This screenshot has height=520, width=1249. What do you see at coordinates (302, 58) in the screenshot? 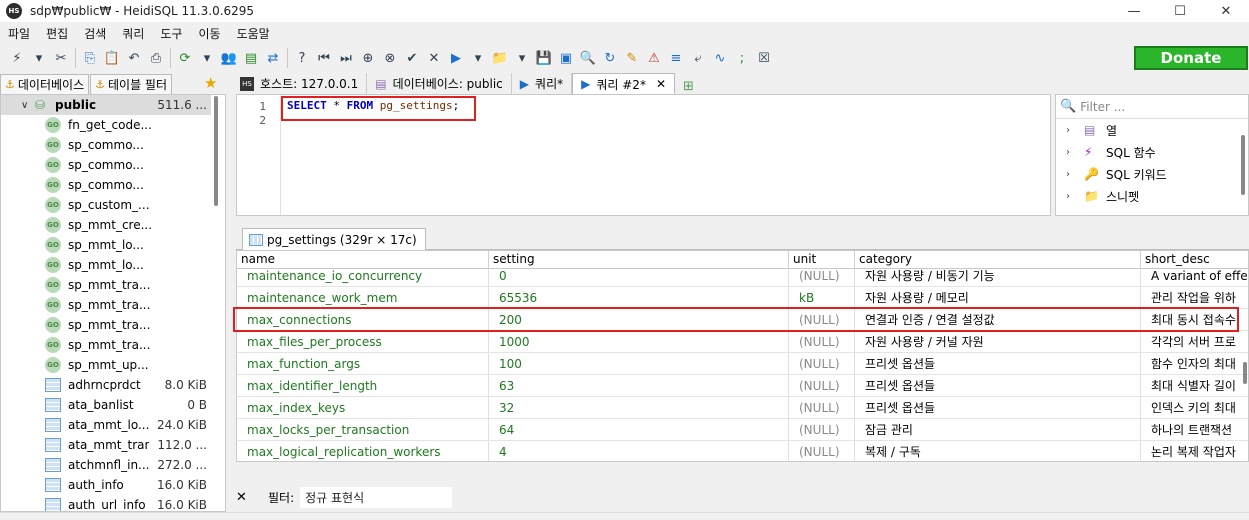
I see `help-icon: ?` at bounding box center [302, 58].